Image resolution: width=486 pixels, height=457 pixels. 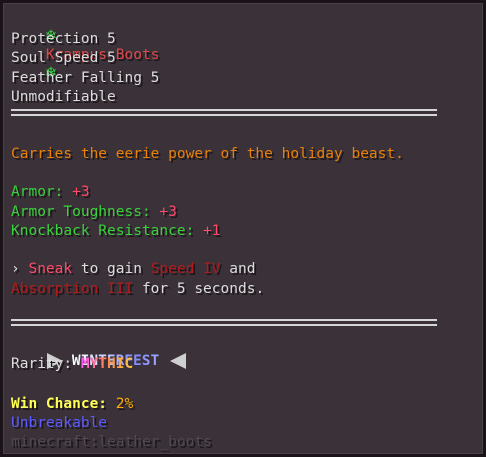 I want to click on modifiable-status: Unmodifiable, so click(x=63, y=97).